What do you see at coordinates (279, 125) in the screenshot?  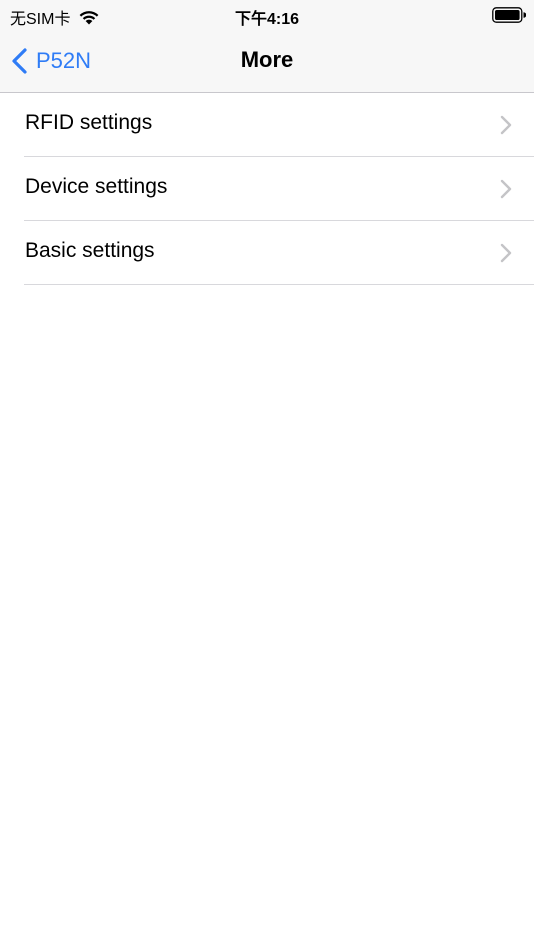 I see `list-item-rfid-settings: RFID settings` at bounding box center [279, 125].